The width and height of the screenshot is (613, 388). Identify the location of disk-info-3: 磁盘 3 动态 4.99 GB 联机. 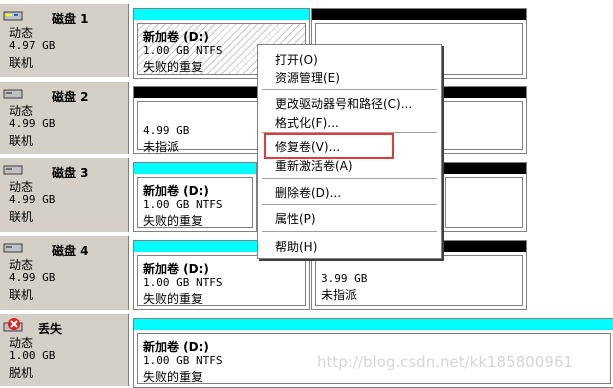
(65, 195).